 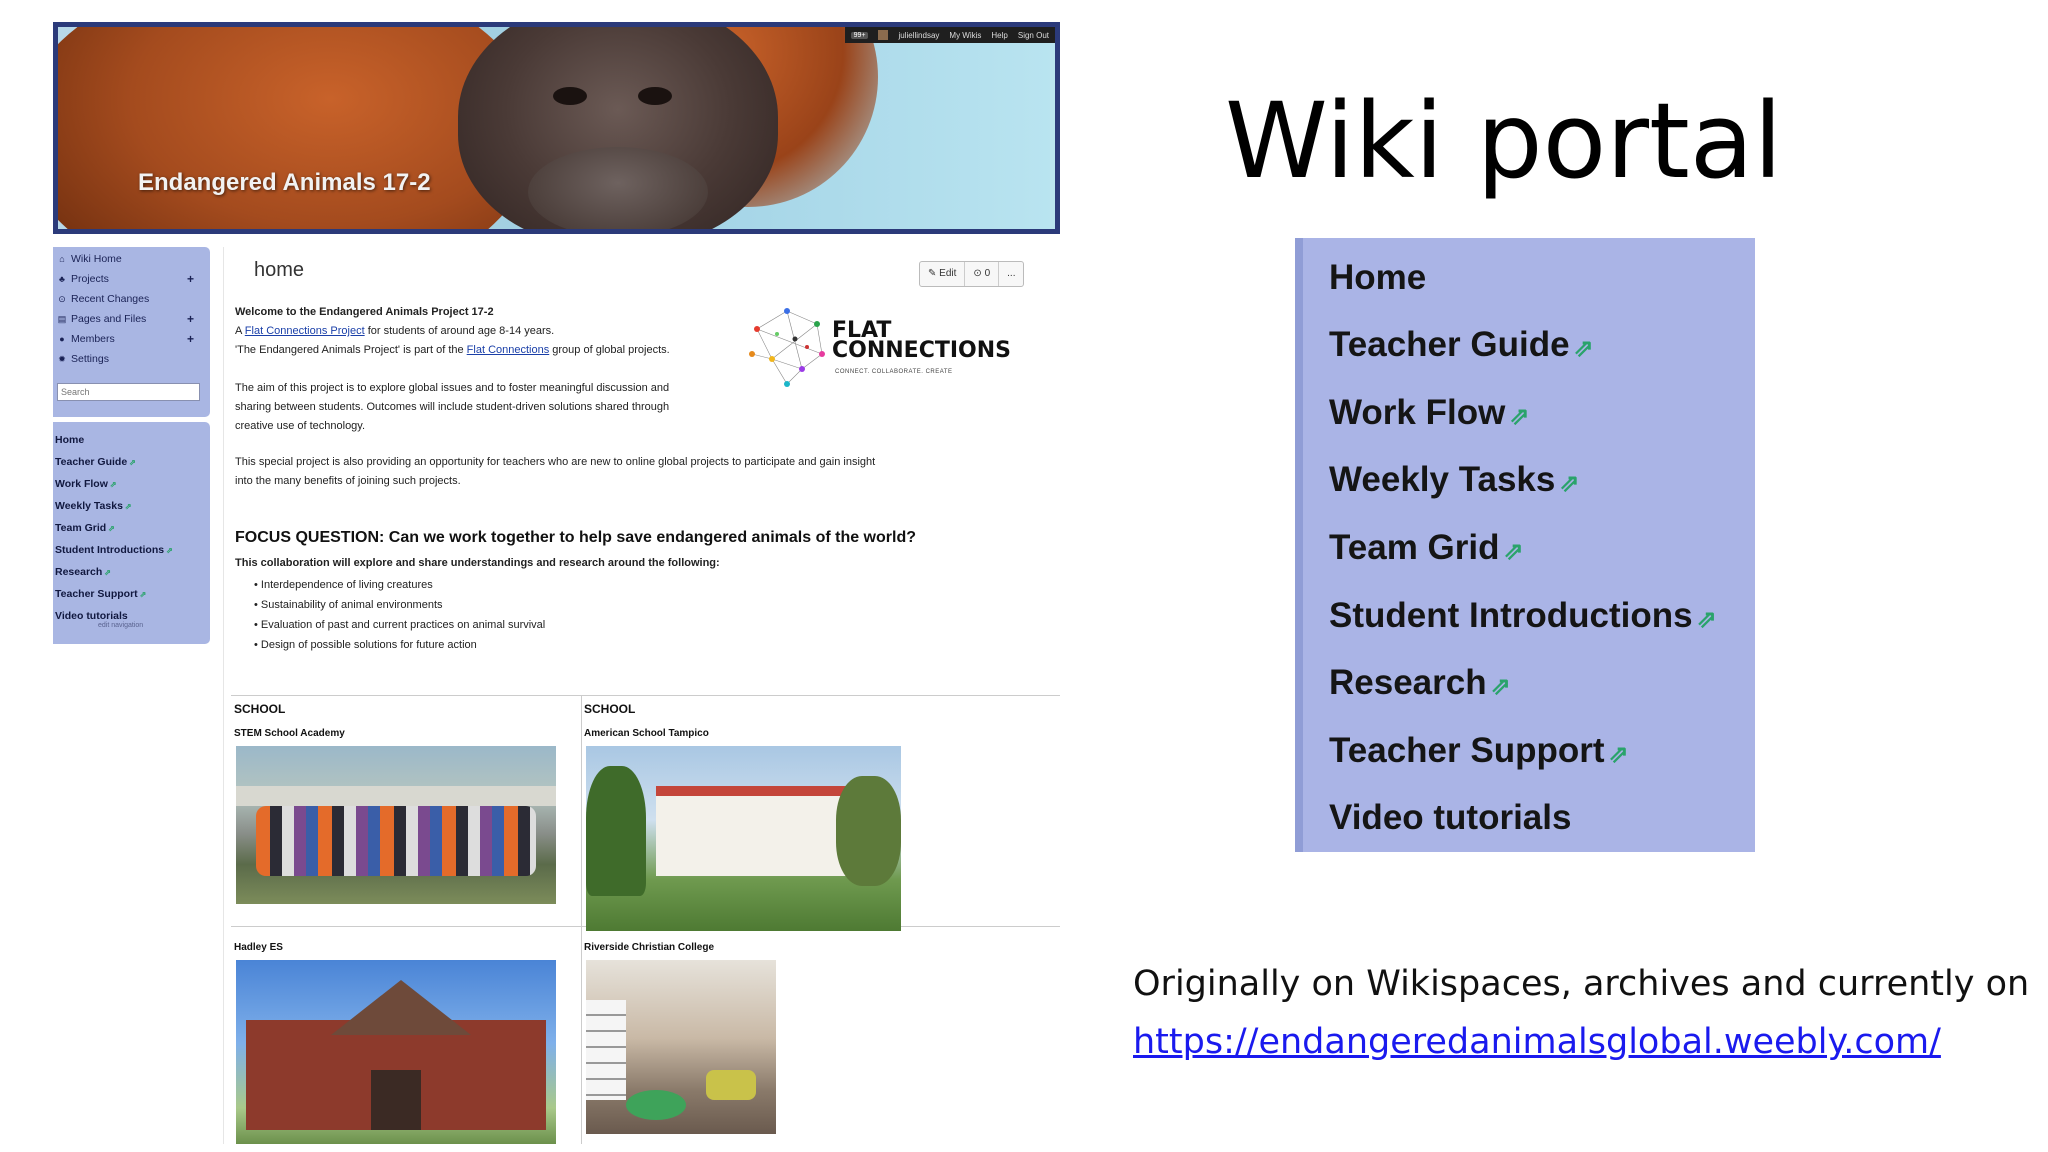 What do you see at coordinates (396, 841) in the screenshot?
I see `student-group` at bounding box center [396, 841].